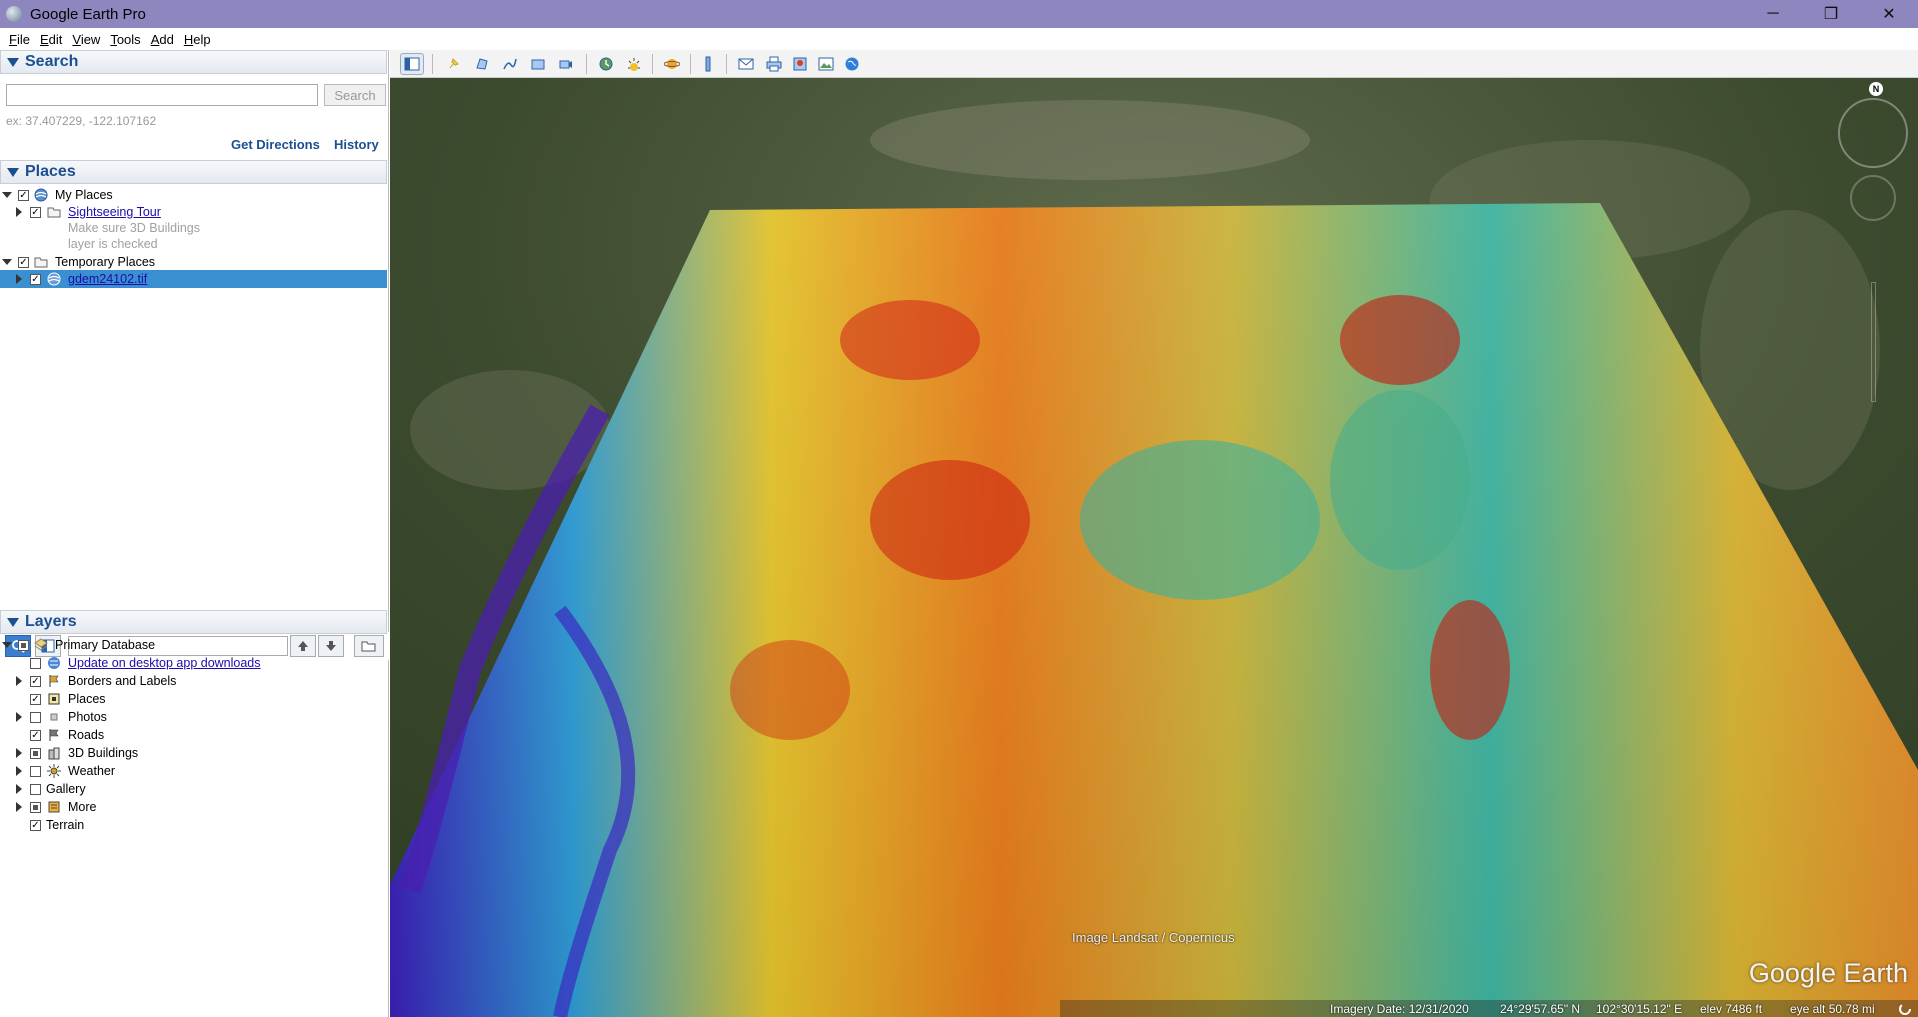 This screenshot has width=1918, height=1017. I want to click on view-in-maps-button, so click(800, 64).